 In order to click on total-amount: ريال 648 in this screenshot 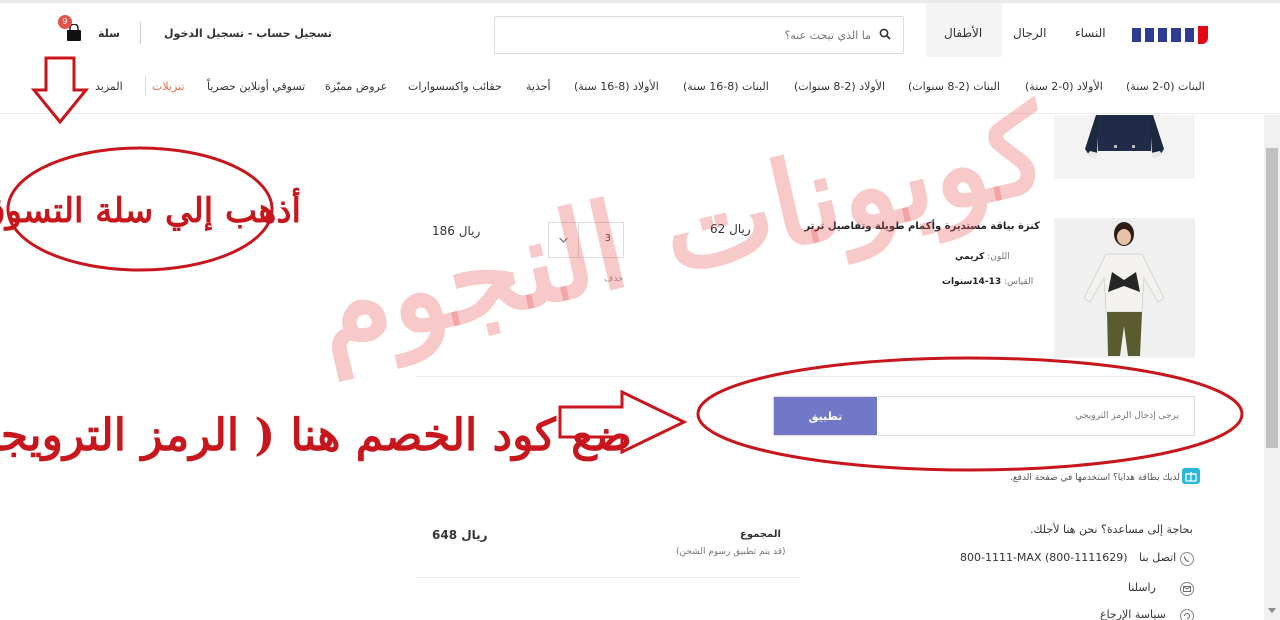, I will do `click(453, 535)`.